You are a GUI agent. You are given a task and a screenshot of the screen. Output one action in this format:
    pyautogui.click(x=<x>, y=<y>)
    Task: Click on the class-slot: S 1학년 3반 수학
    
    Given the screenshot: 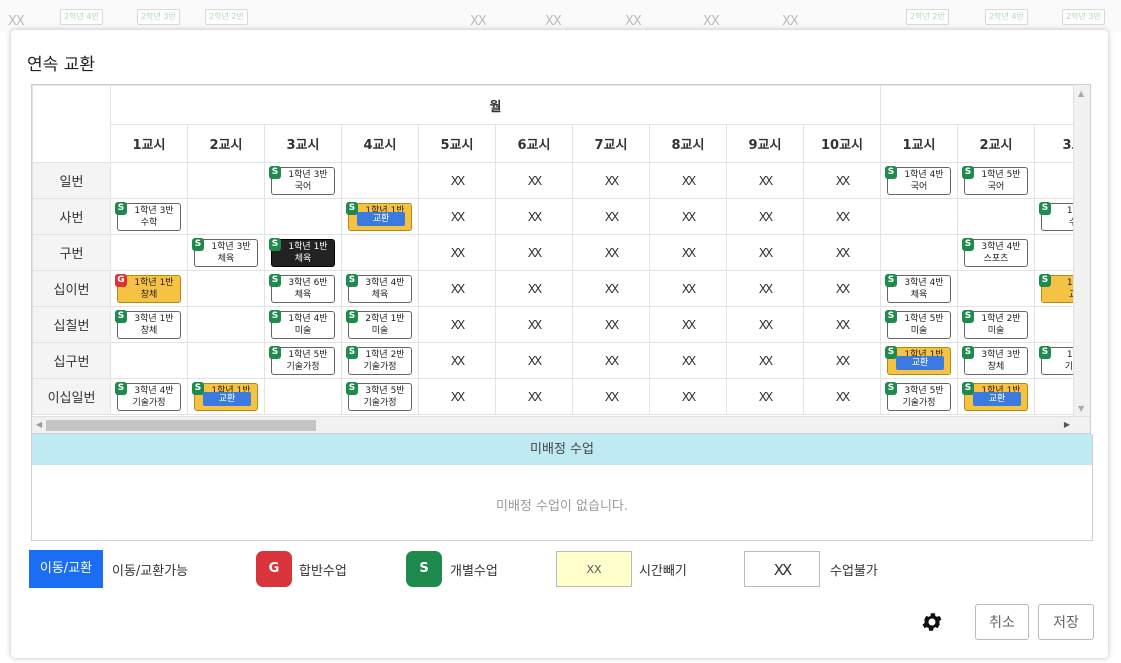 What is the action you would take?
    pyautogui.click(x=149, y=216)
    